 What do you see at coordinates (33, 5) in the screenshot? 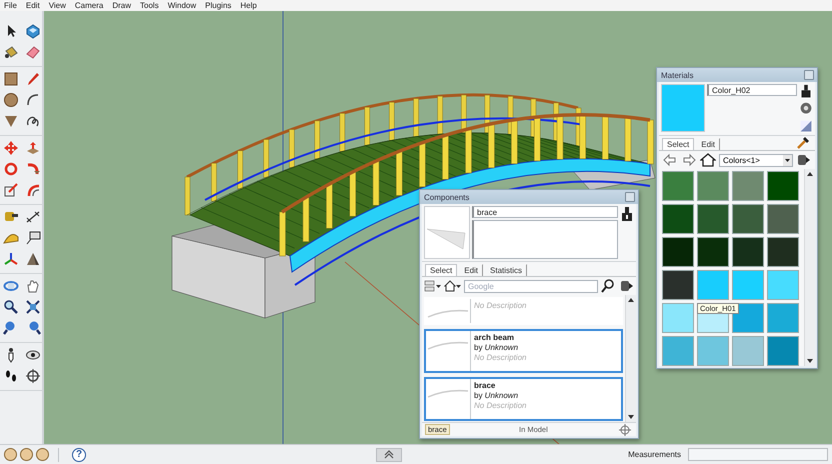
I see `menu-item: Edit` at bounding box center [33, 5].